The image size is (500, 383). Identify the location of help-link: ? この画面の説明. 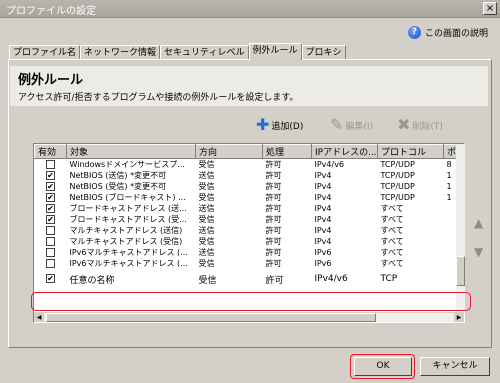
(447, 32).